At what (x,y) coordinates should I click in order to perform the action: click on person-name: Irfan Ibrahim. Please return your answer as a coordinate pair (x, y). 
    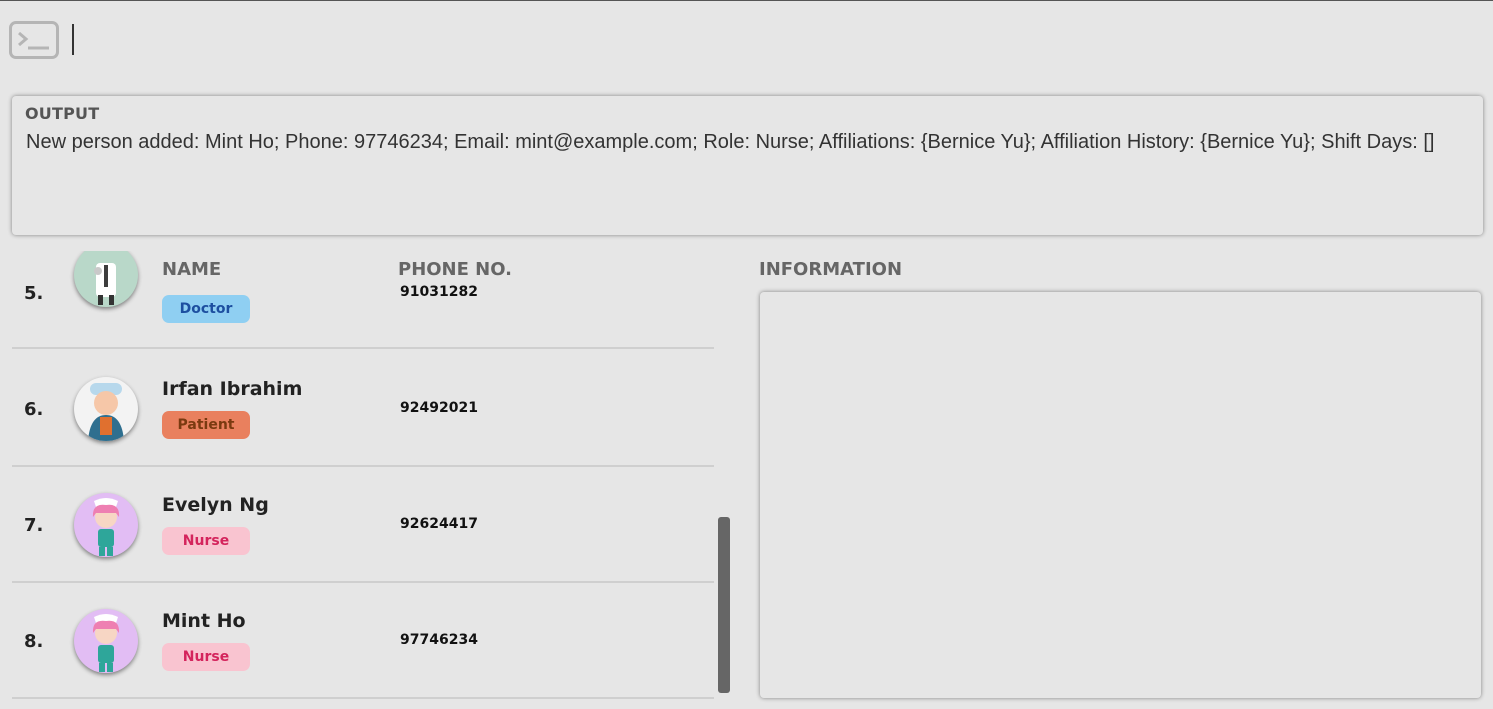
    Looking at the image, I should click on (232, 389).